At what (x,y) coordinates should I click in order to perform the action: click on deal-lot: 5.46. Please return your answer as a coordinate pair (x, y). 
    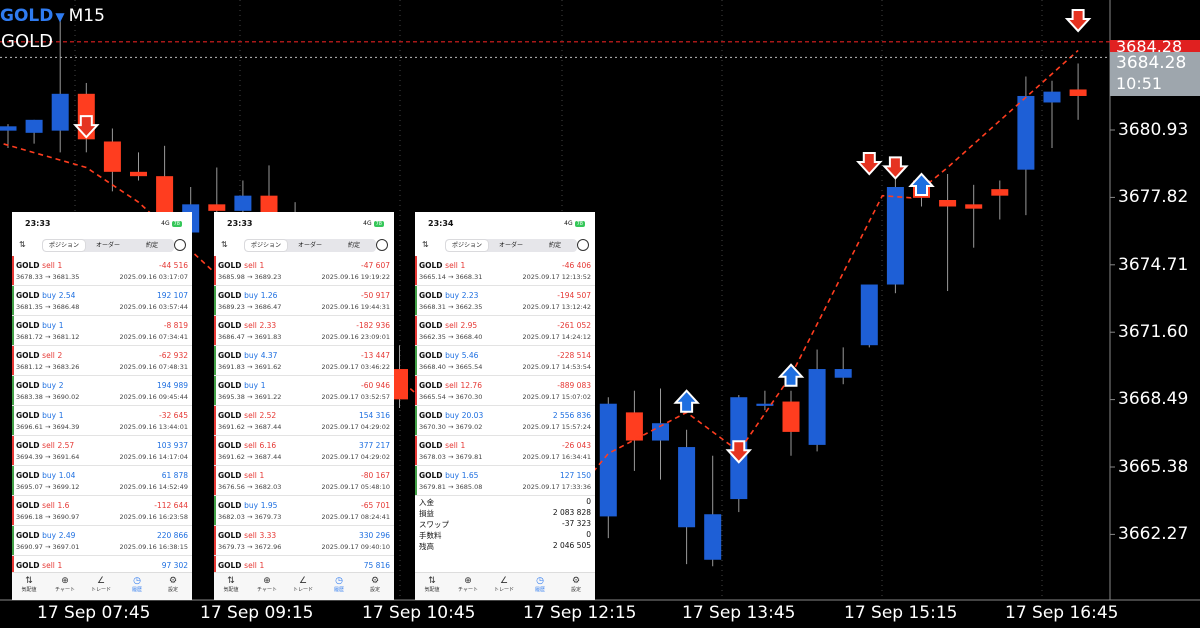
    Looking at the image, I should click on (470, 355).